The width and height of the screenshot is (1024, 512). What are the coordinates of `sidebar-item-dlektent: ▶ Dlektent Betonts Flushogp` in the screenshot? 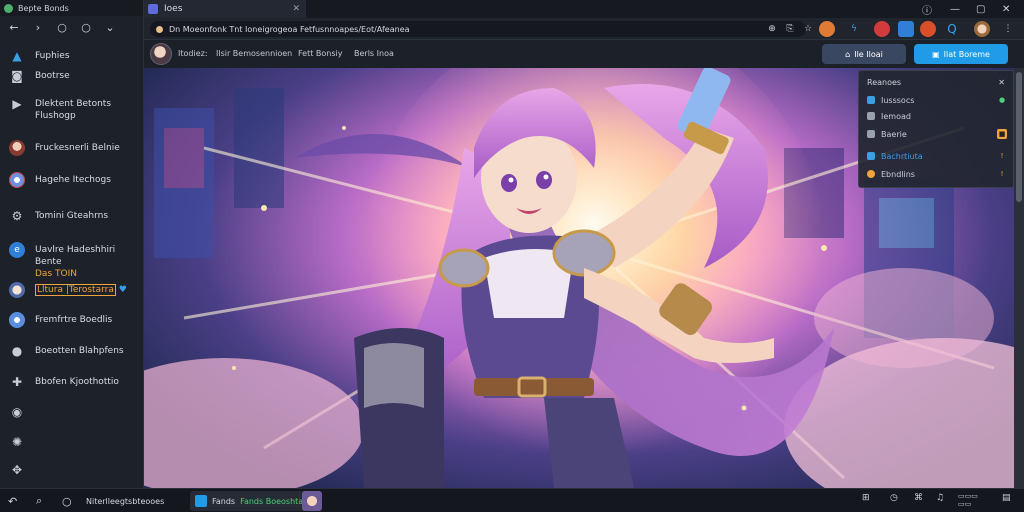 It's located at (72, 109).